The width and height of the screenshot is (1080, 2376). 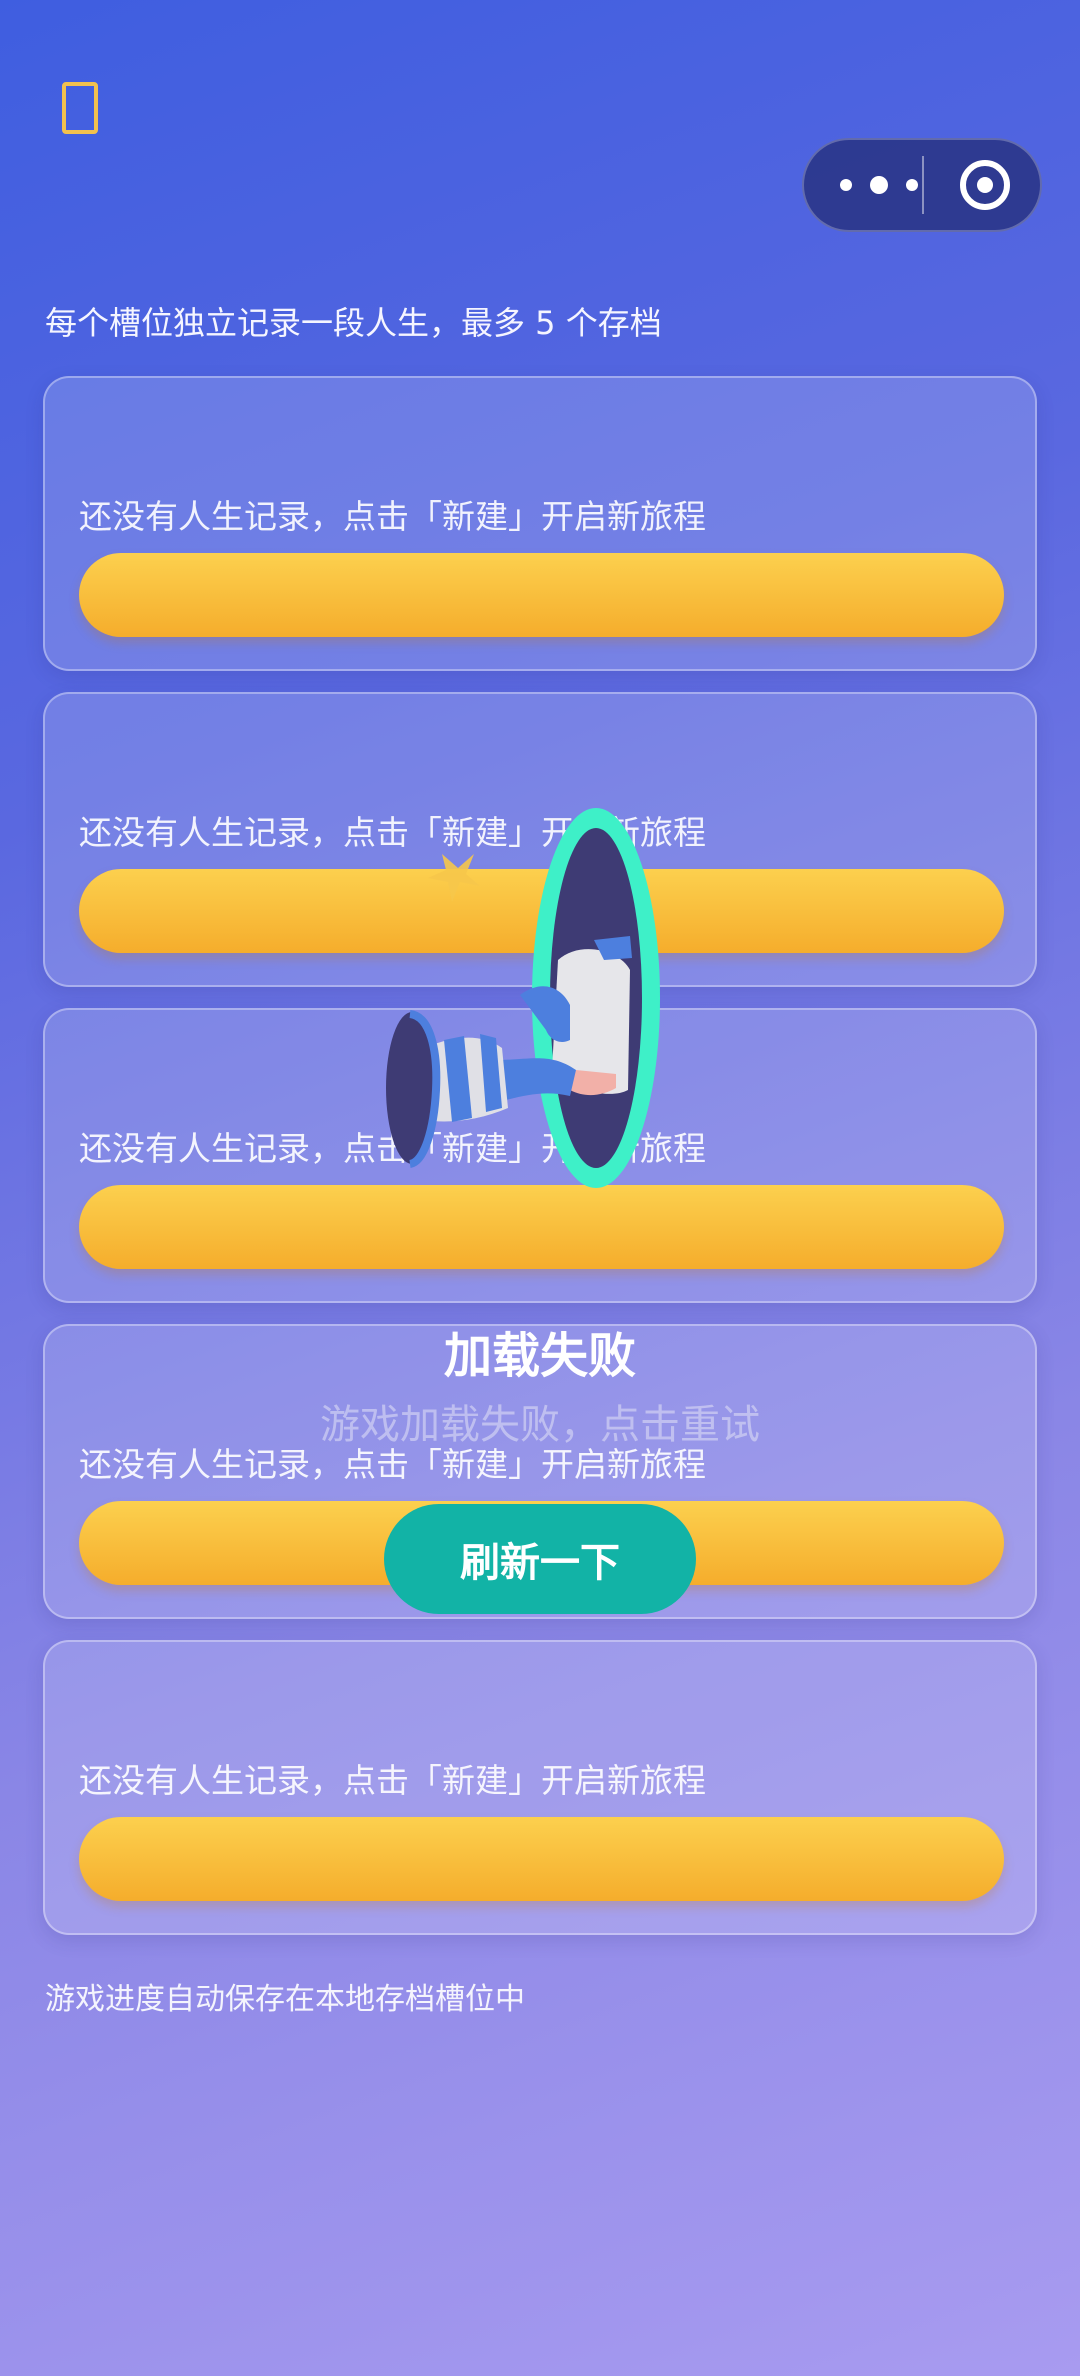 What do you see at coordinates (353, 323) in the screenshot?
I see `intro-text: 每个槽位独立记录一段人生，最多 5 个存档` at bounding box center [353, 323].